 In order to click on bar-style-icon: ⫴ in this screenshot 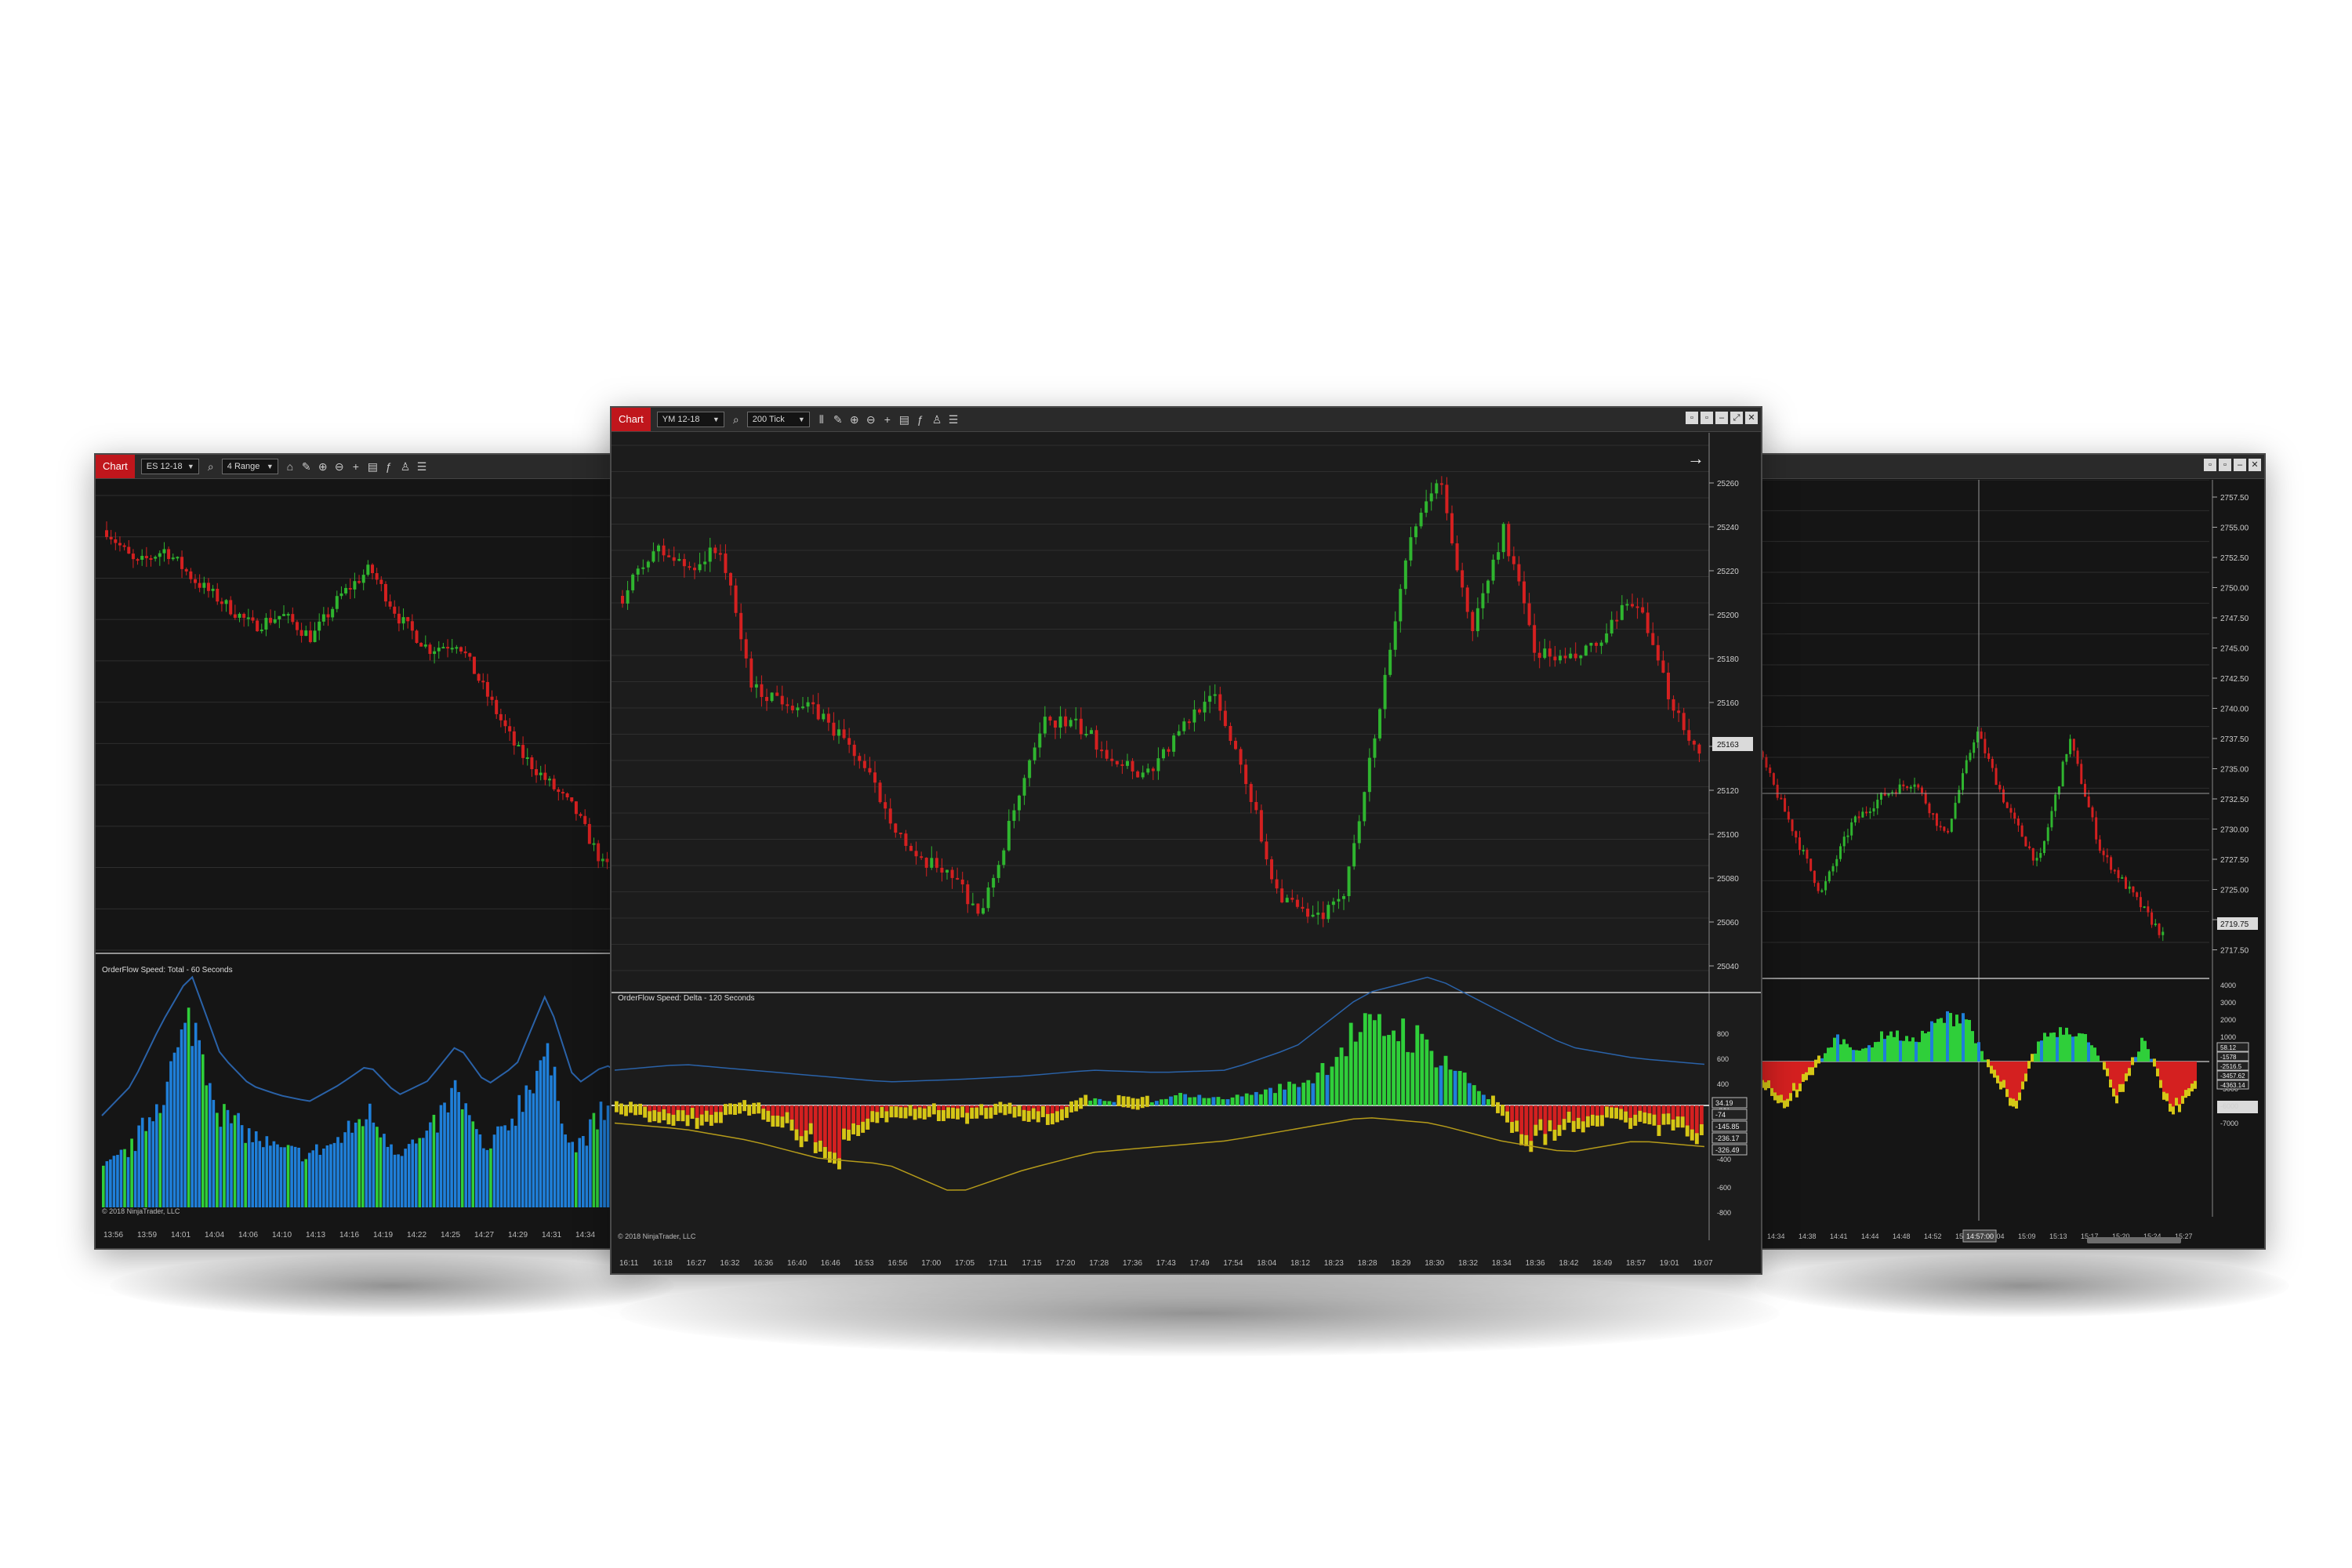, I will do `click(821, 420)`.